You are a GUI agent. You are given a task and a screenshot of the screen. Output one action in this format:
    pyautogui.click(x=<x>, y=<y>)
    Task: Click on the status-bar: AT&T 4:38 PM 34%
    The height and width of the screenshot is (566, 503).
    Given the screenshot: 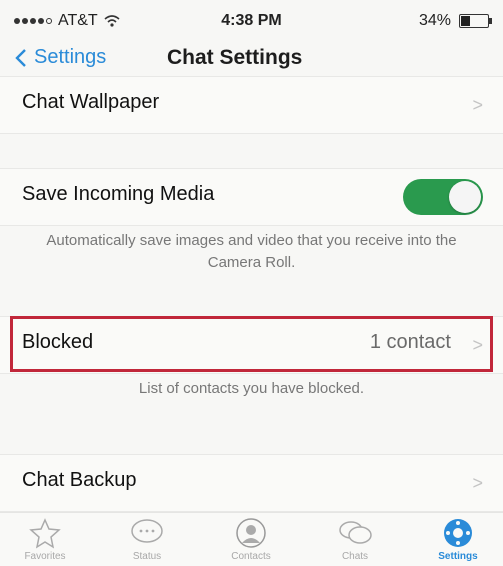 What is the action you would take?
    pyautogui.click(x=251, y=20)
    